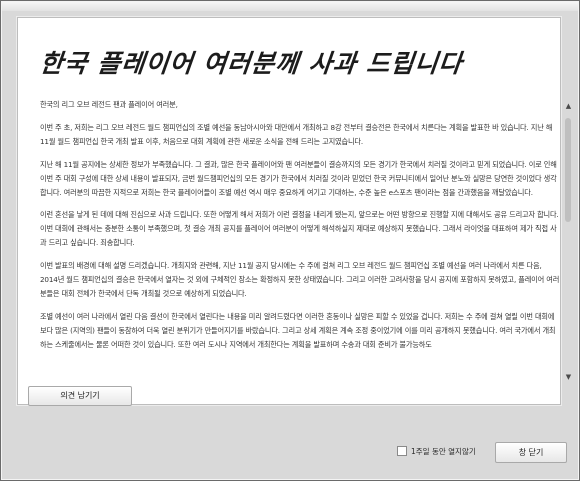  Describe the element at coordinates (109, 104) in the screenshot. I see `notice-greeting: 한국의 리그 오브 레전드 팬과 플레이어 여러분,` at that location.